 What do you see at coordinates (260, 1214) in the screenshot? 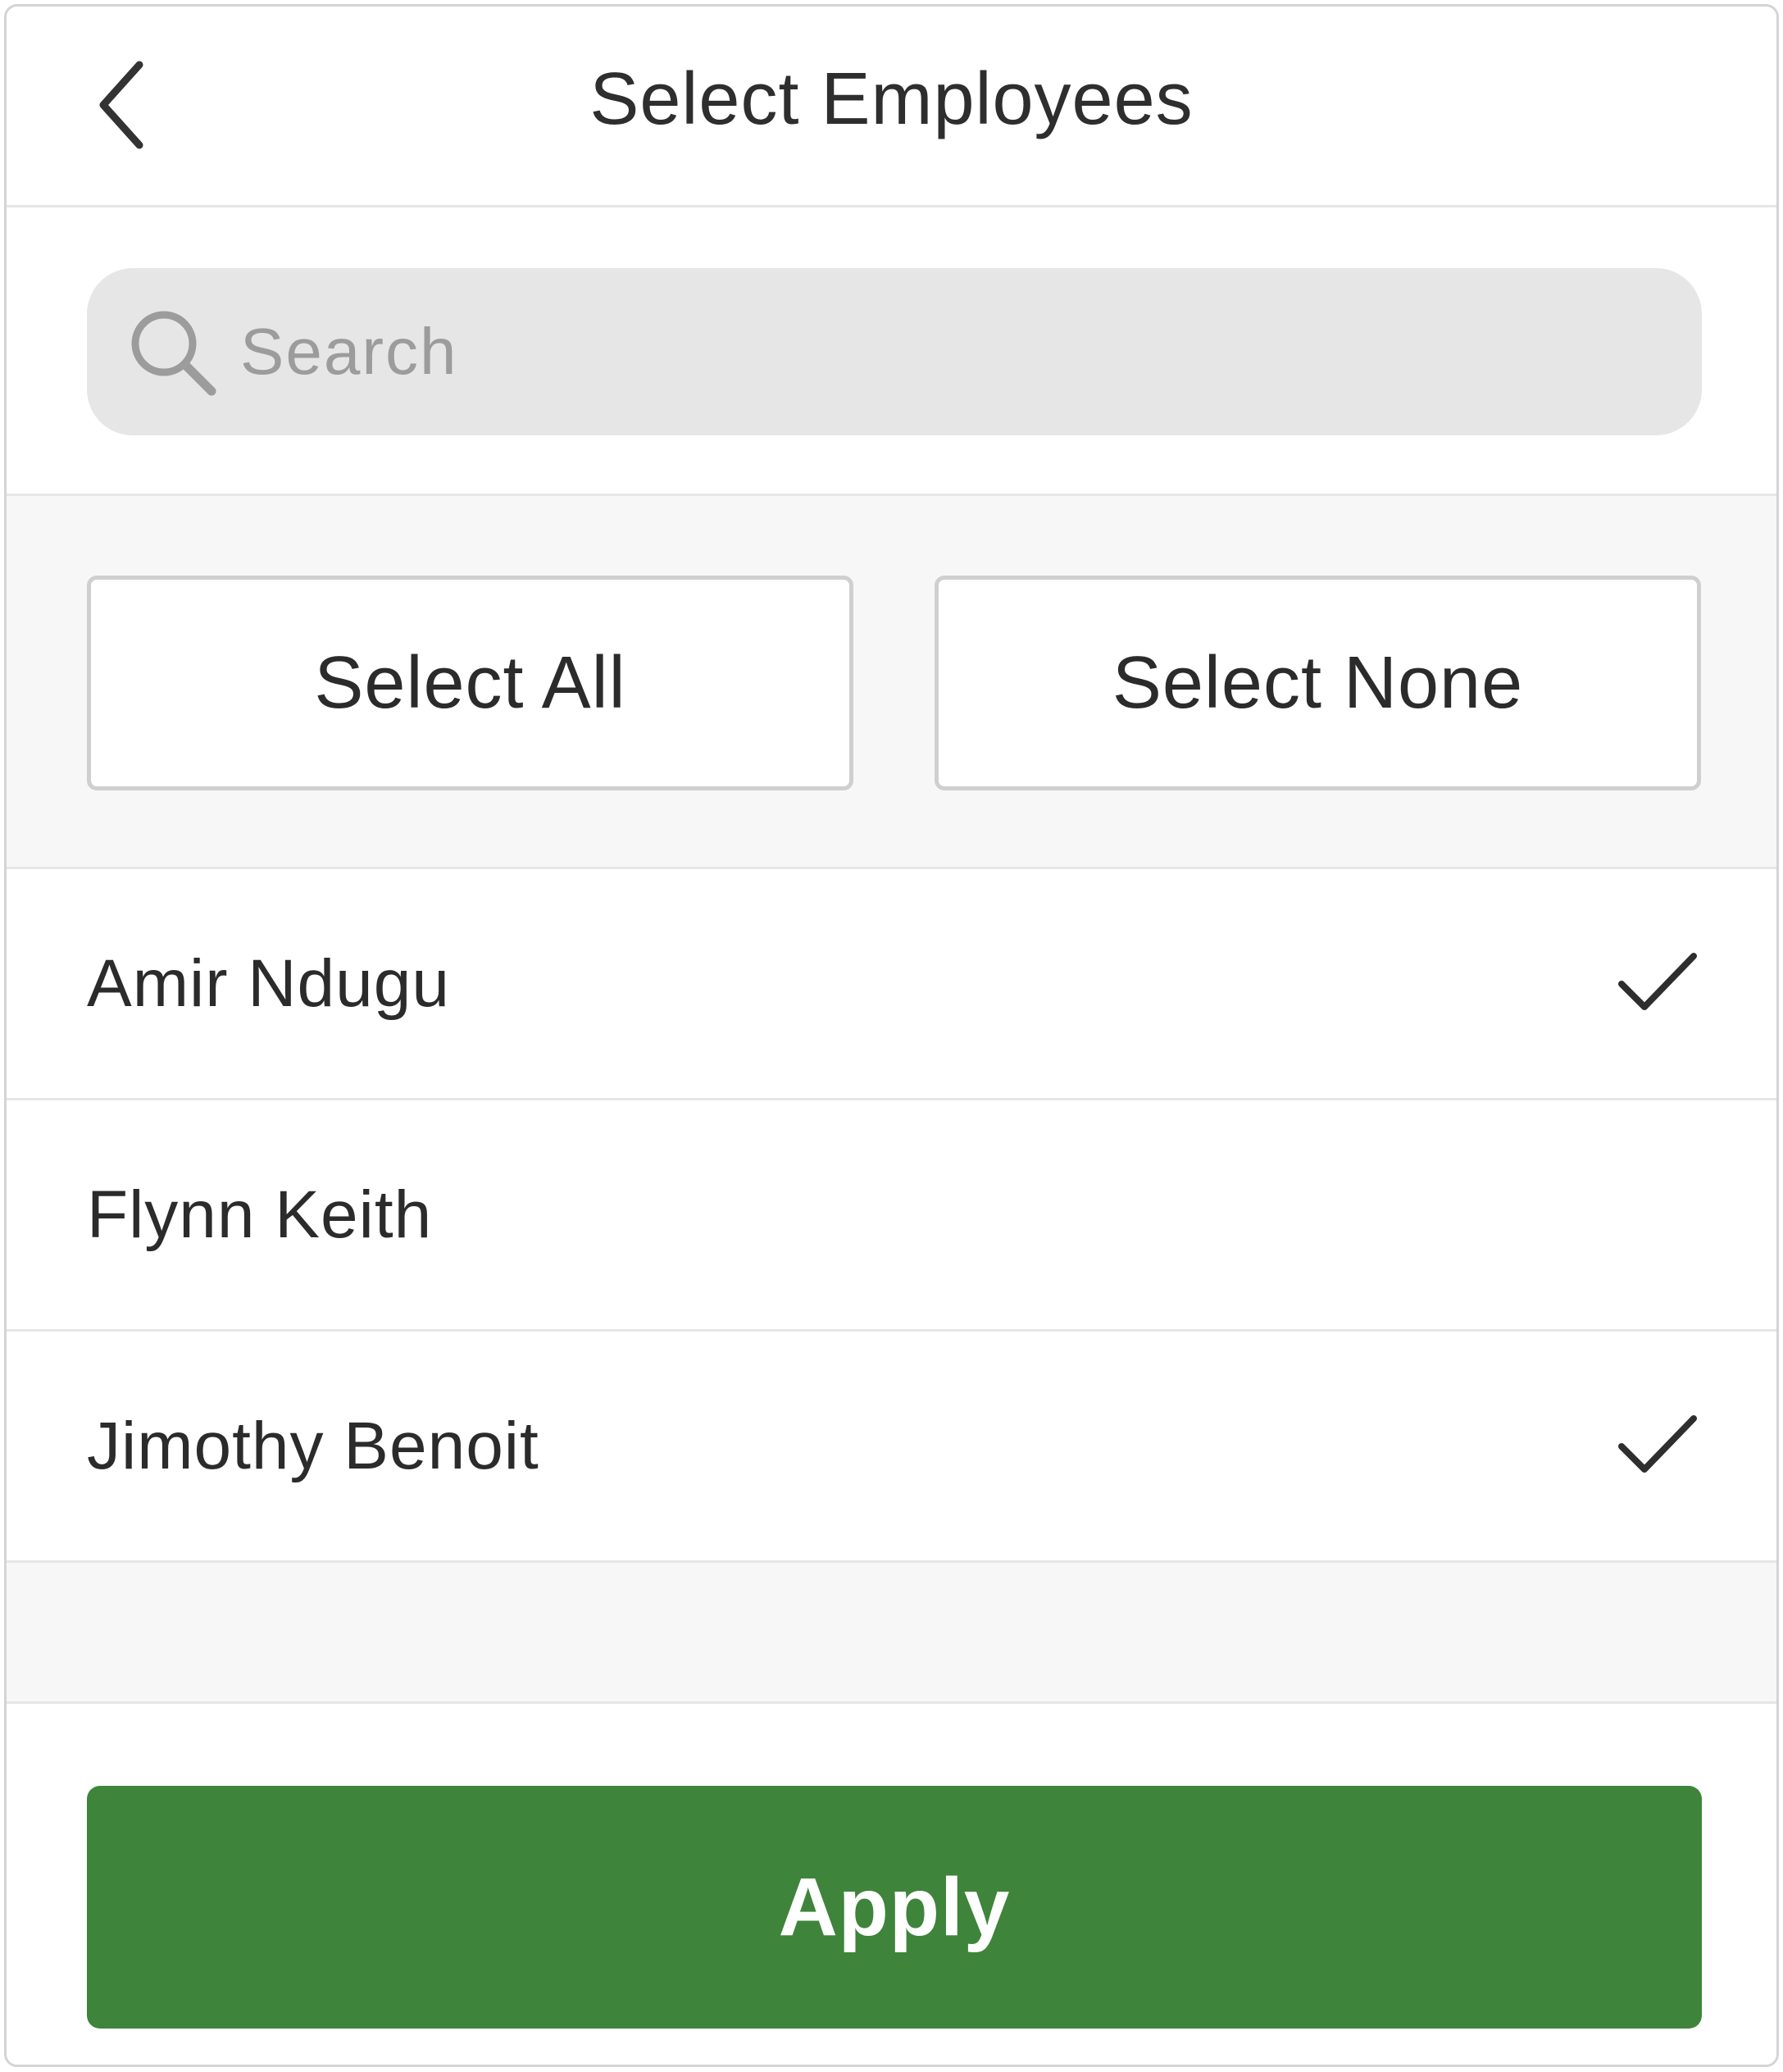
I see `employee-name: Flynn Keith` at bounding box center [260, 1214].